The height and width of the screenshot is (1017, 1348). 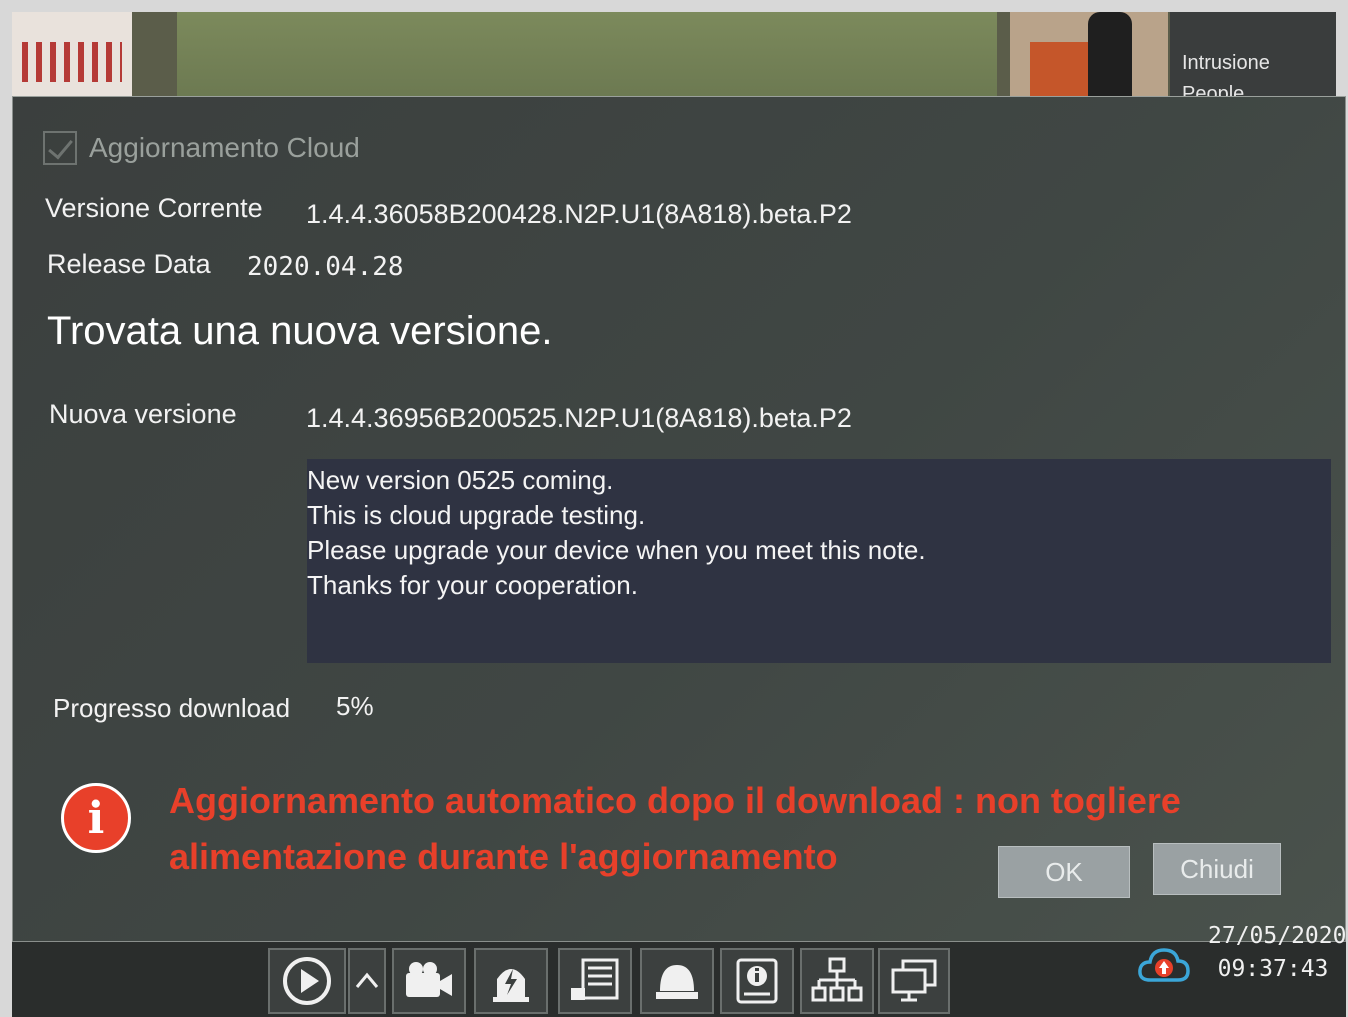 I want to click on playback-button, so click(x=307, y=981).